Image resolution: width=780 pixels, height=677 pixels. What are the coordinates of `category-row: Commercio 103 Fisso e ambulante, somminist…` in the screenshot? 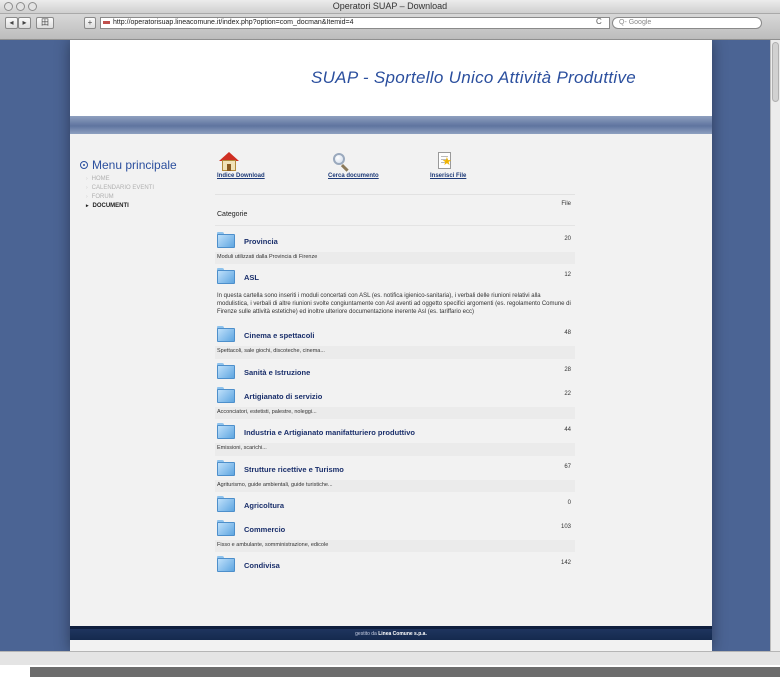 It's located at (395, 534).